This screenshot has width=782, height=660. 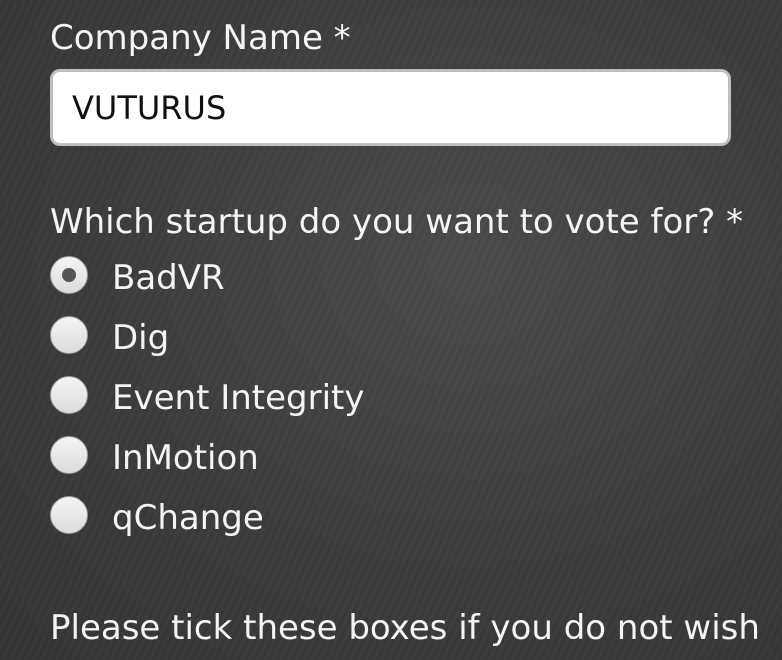 What do you see at coordinates (350, 518) in the screenshot?
I see `radio-option-qchange: qChange` at bounding box center [350, 518].